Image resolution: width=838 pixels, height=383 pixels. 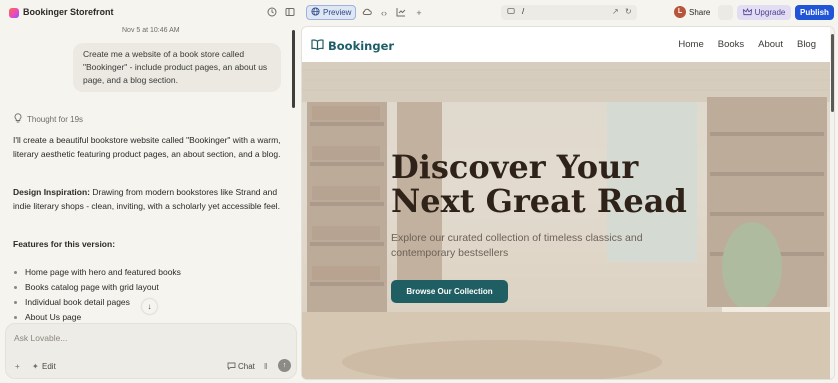 I want to click on thought-label: Thought for 19s, so click(x=55, y=119).